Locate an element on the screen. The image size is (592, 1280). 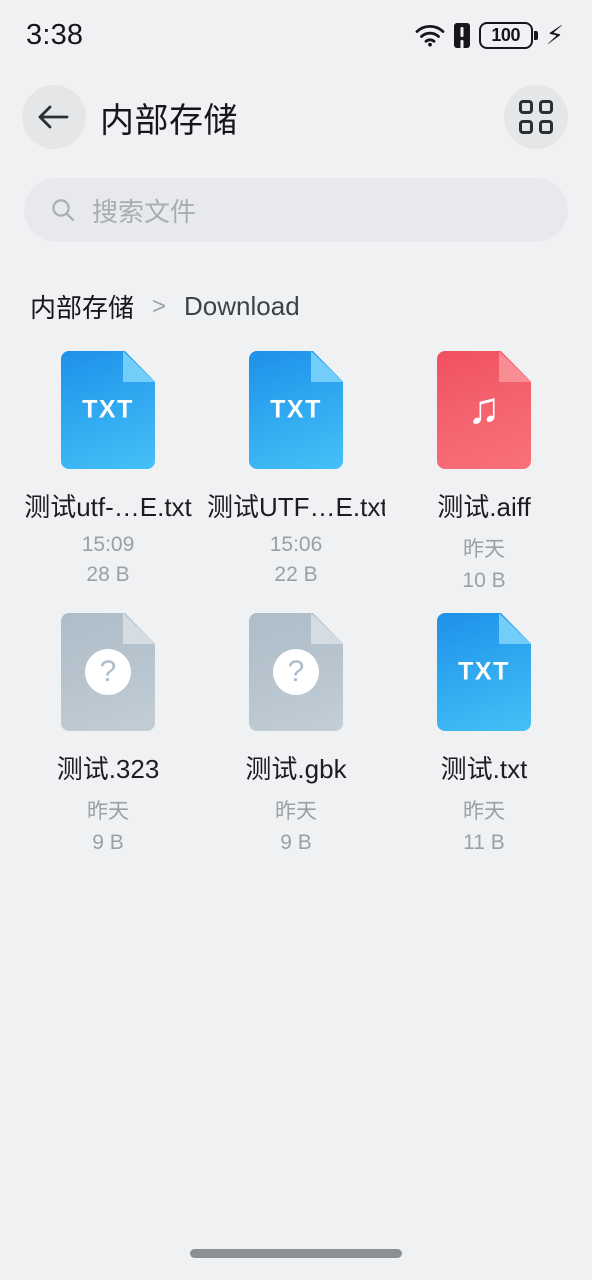
chevron-right-icon: > is located at coordinates (159, 306).